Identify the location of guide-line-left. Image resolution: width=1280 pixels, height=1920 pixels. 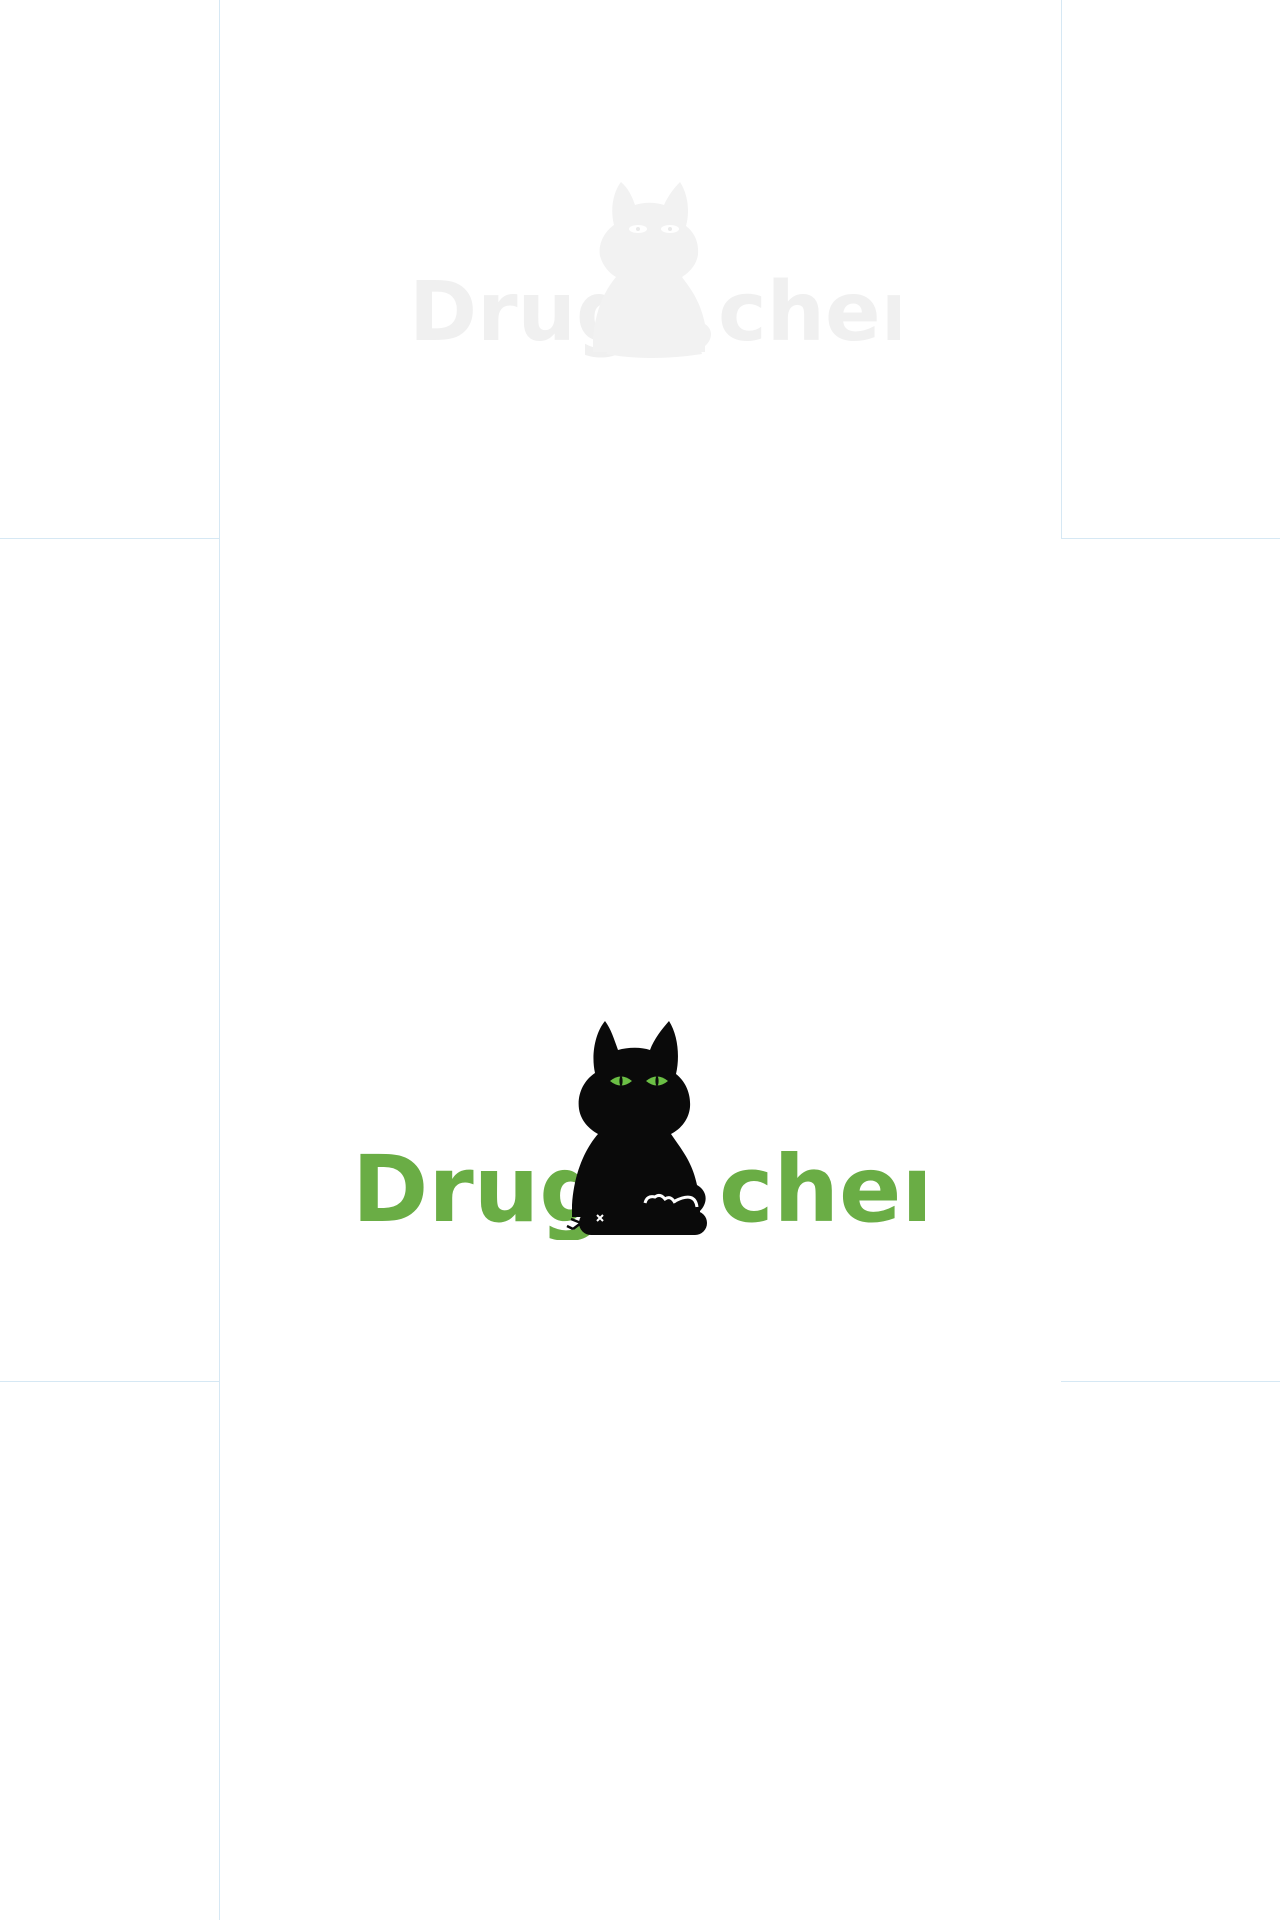
(219, 960).